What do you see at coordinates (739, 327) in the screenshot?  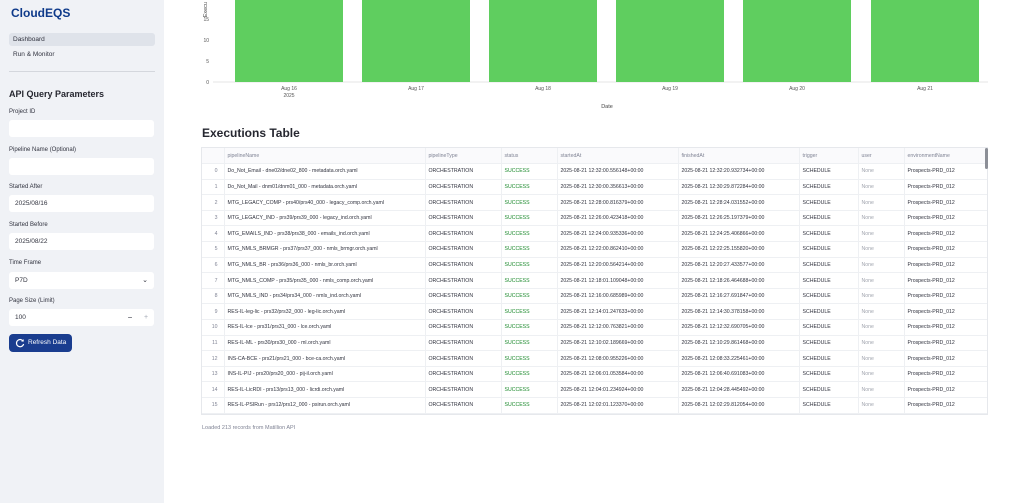 I see `table-cell: 2025-08-21 12:12:32.690705+00:00` at bounding box center [739, 327].